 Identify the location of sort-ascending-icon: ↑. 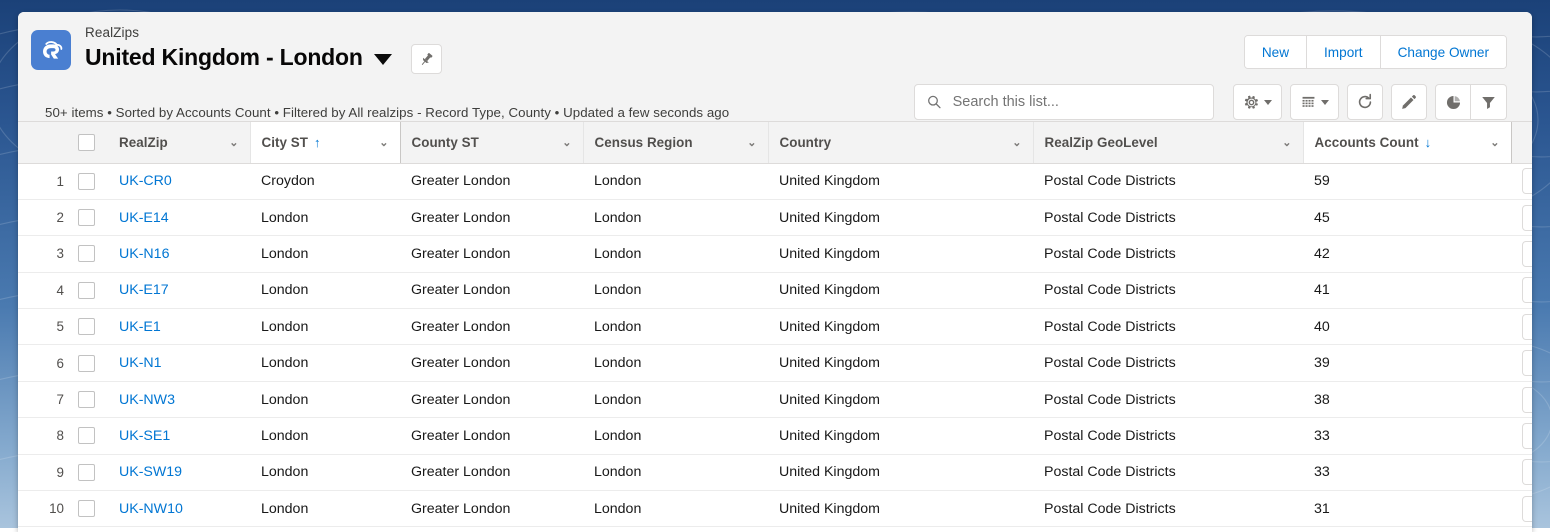
(317, 142).